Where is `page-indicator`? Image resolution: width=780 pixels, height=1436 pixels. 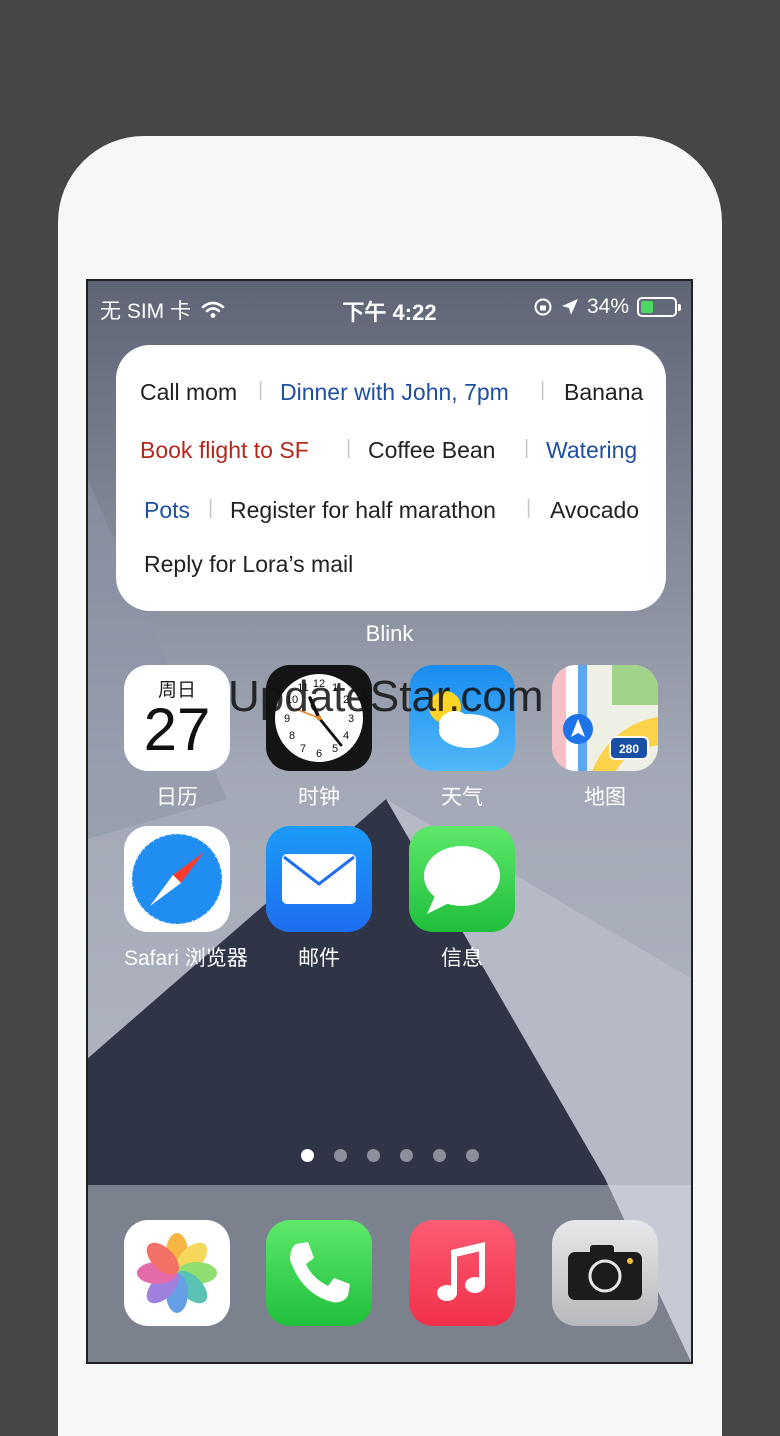
page-indicator is located at coordinates (389, 1155).